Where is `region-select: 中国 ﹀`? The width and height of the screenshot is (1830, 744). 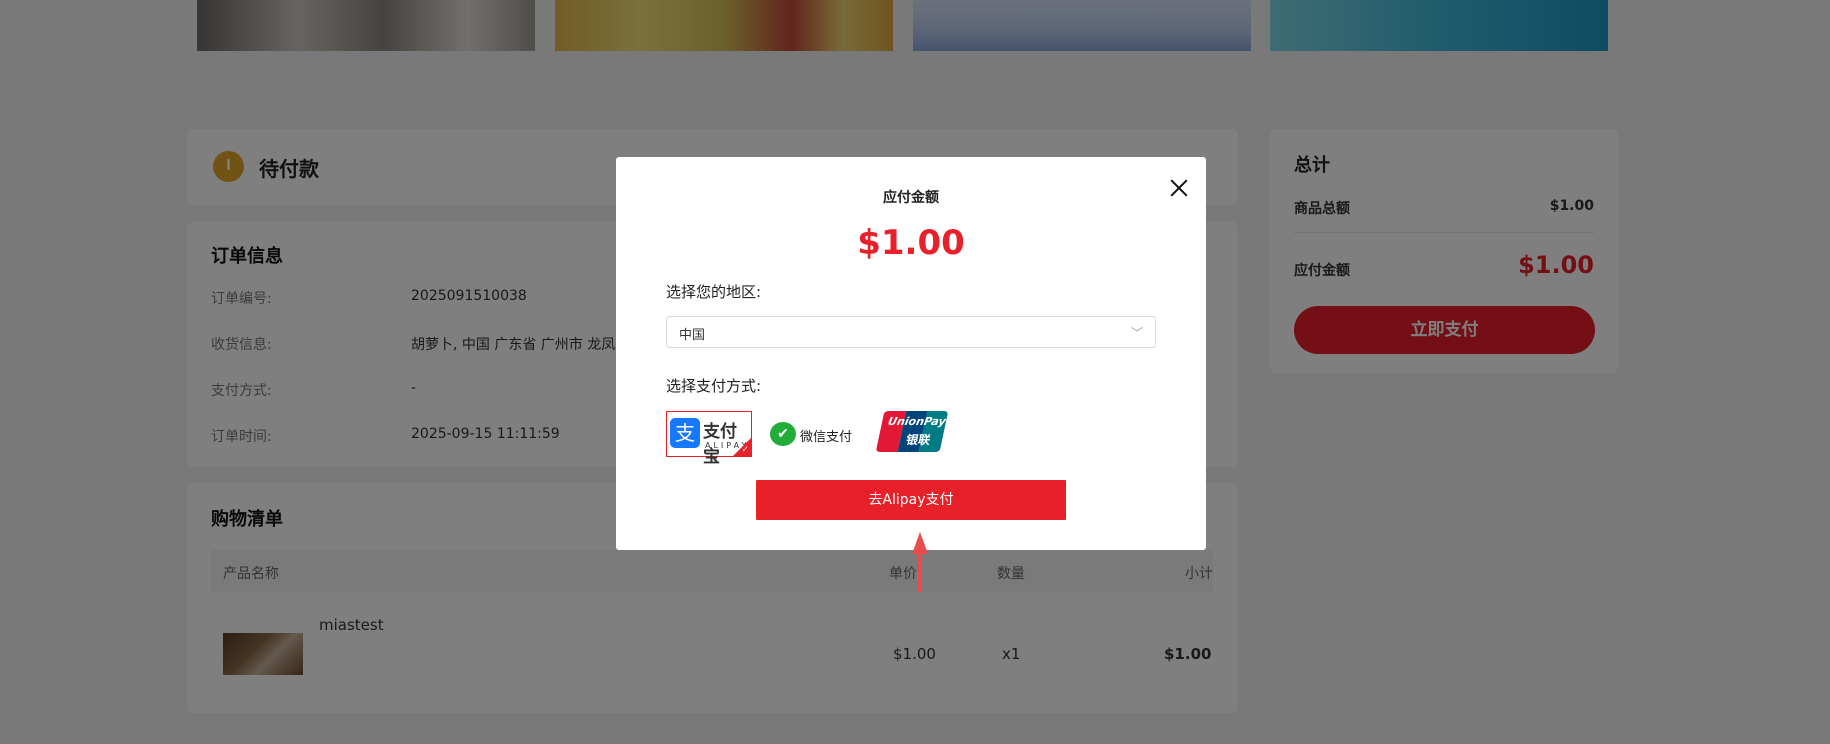
region-select: 中国 ﹀ is located at coordinates (911, 332).